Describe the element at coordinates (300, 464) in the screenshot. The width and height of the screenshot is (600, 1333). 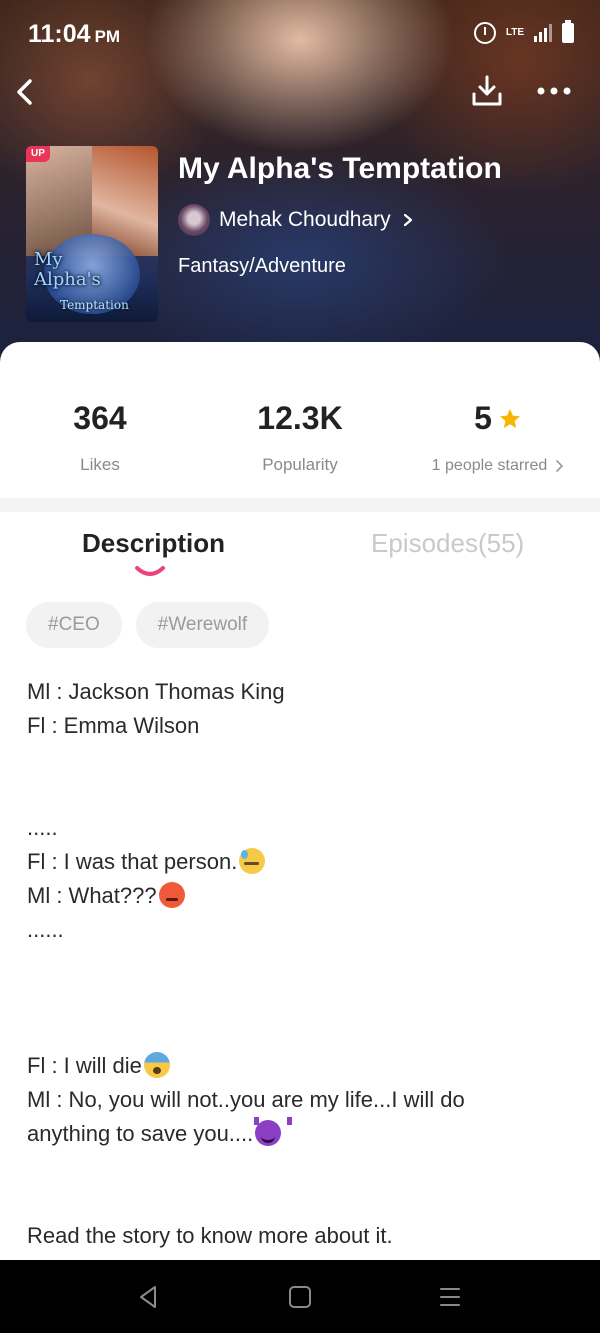
I see `popularity-label: Popularity` at that location.